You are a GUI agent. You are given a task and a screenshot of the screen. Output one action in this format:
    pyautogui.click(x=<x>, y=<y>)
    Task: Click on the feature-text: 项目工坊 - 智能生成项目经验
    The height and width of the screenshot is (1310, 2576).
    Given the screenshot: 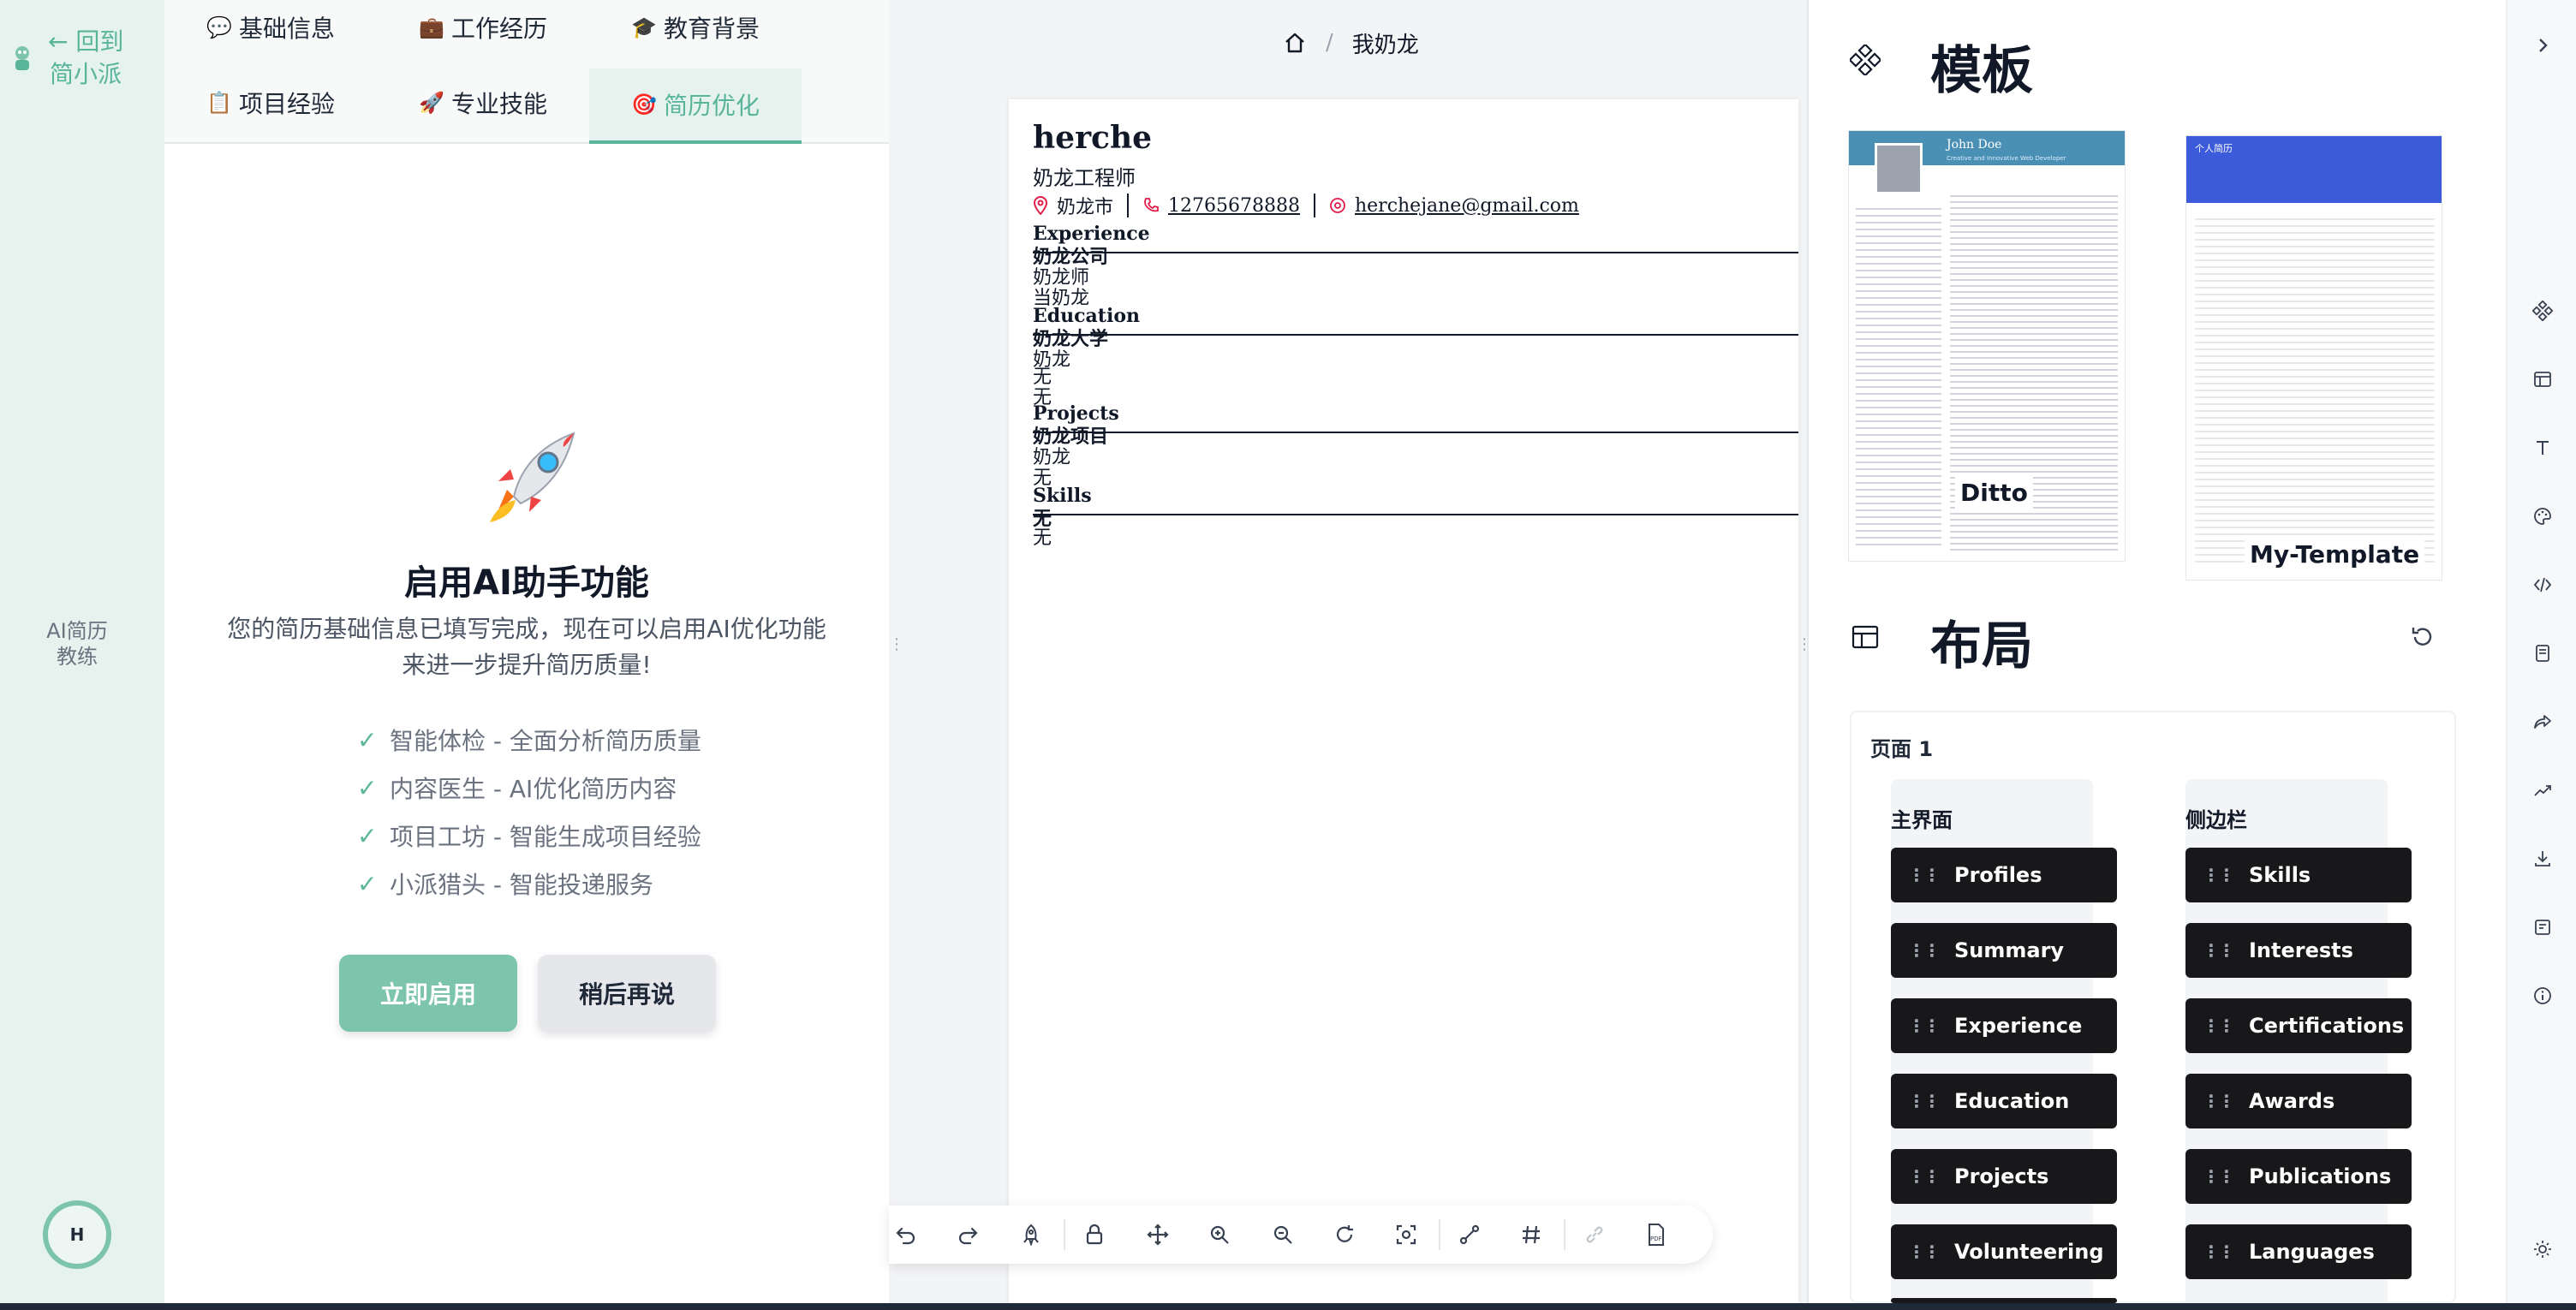 What is the action you would take?
    pyautogui.click(x=545, y=837)
    